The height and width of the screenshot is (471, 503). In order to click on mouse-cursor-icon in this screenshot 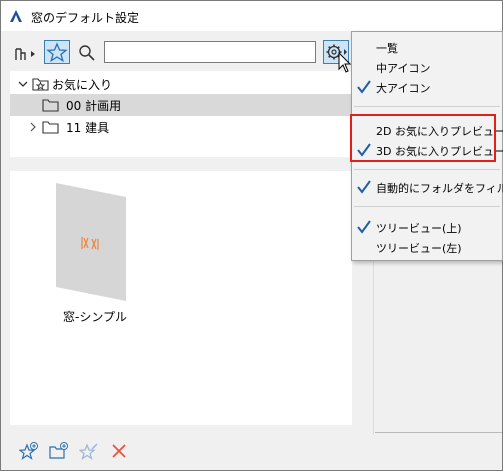, I will do `click(345, 62)`.